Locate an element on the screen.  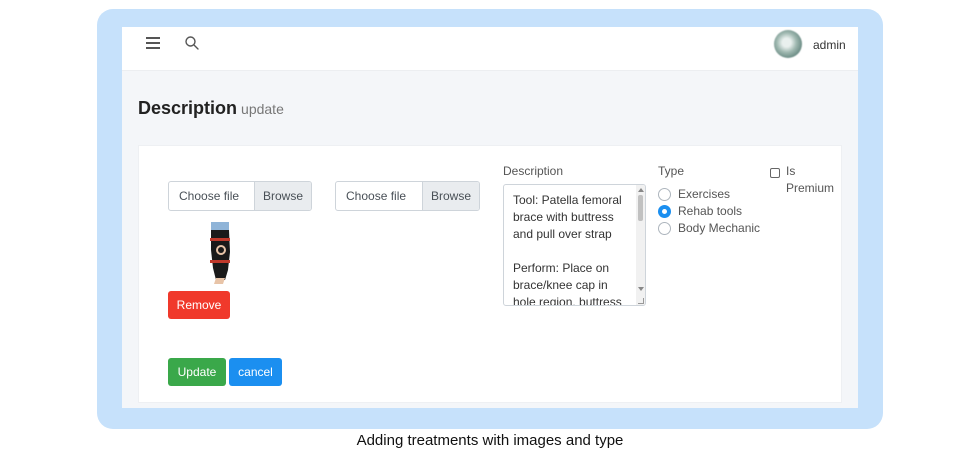
page-subtitle: update is located at coordinates (262, 109).